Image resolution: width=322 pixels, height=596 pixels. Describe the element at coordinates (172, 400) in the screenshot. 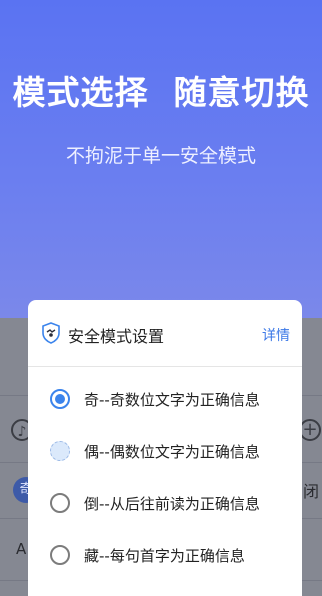

I see `option-label: 奇--奇数位文字为正确信息` at that location.